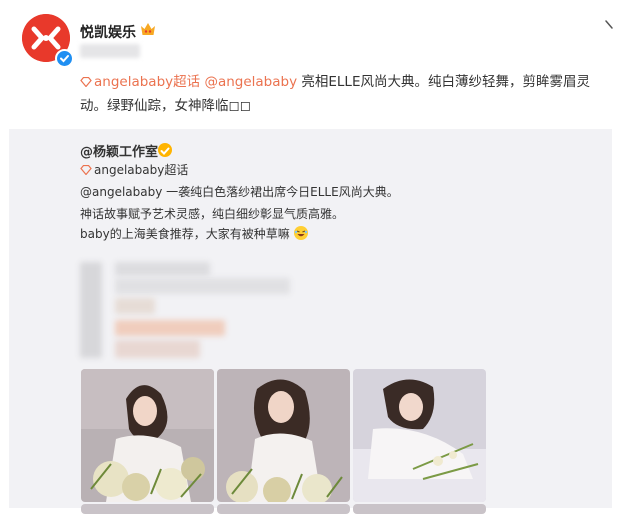  I want to click on quote-author: @杨颖工作室, so click(119, 150).